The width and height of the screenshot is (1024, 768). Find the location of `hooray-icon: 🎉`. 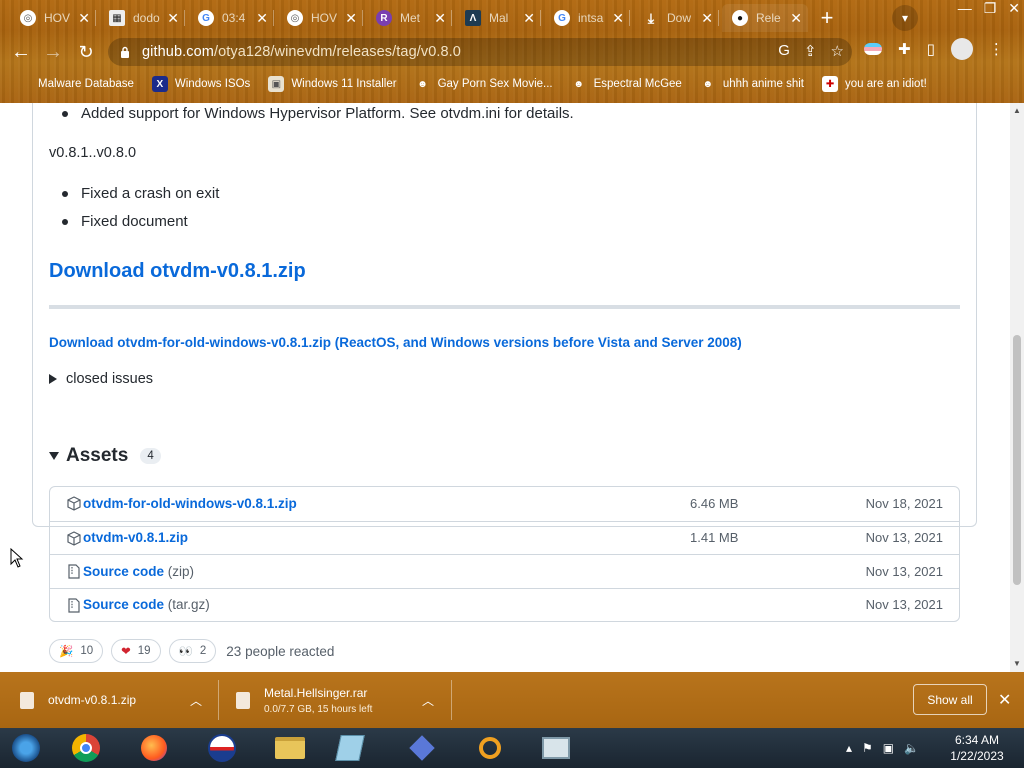

hooray-icon: 🎉 is located at coordinates (66, 652).